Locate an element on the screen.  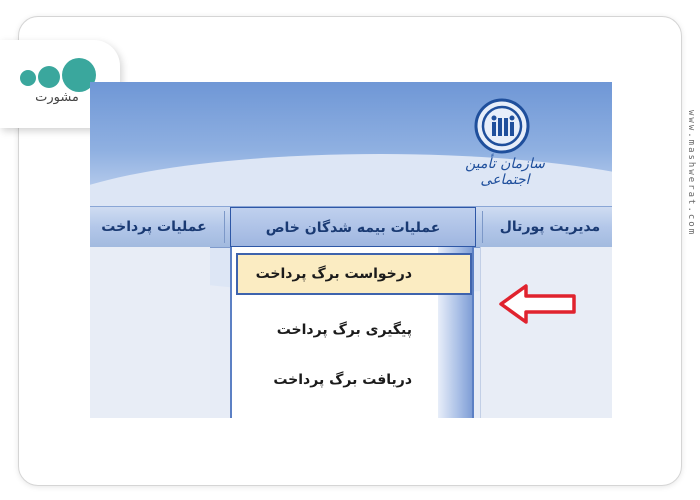
nav-tab-payment-operations: عملیات پرداخت is located at coordinates (154, 227).